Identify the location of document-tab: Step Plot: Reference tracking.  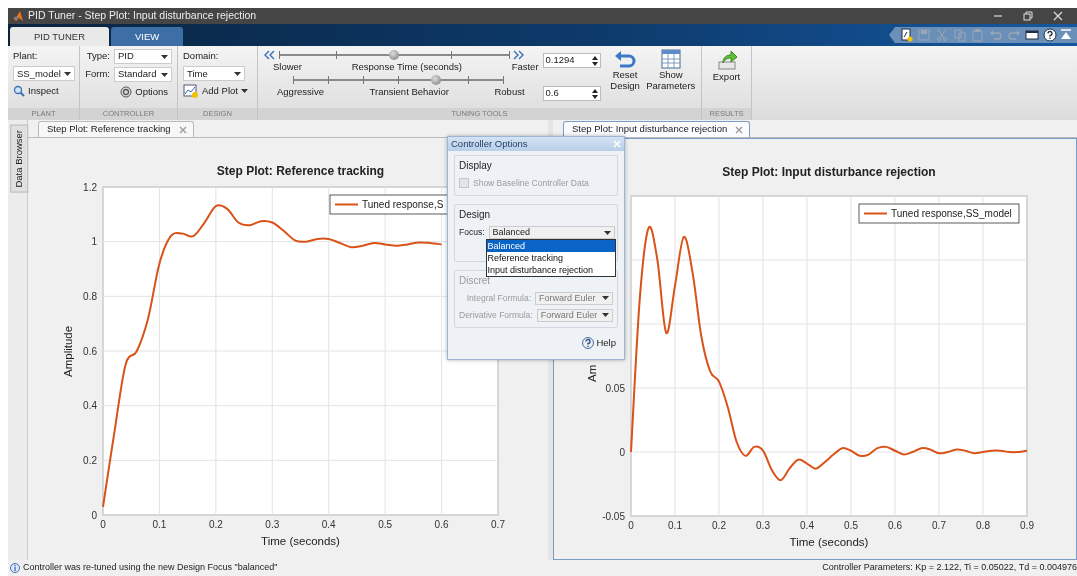
(116, 129).